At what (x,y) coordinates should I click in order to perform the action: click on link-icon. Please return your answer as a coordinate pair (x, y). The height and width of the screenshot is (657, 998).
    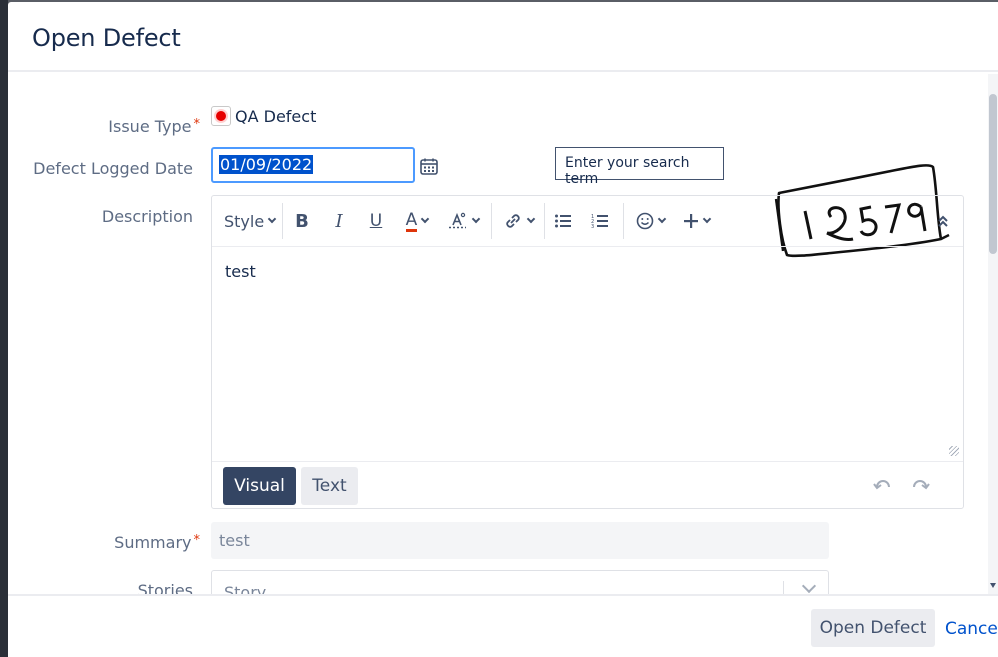
    Looking at the image, I should click on (512, 221).